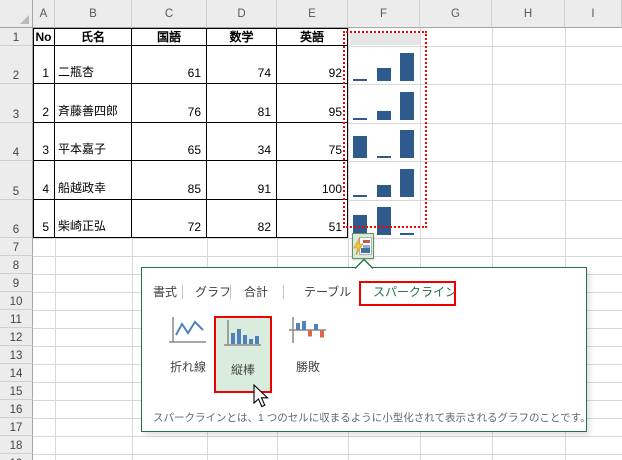  I want to click on row-header-15: 15, so click(16, 391).